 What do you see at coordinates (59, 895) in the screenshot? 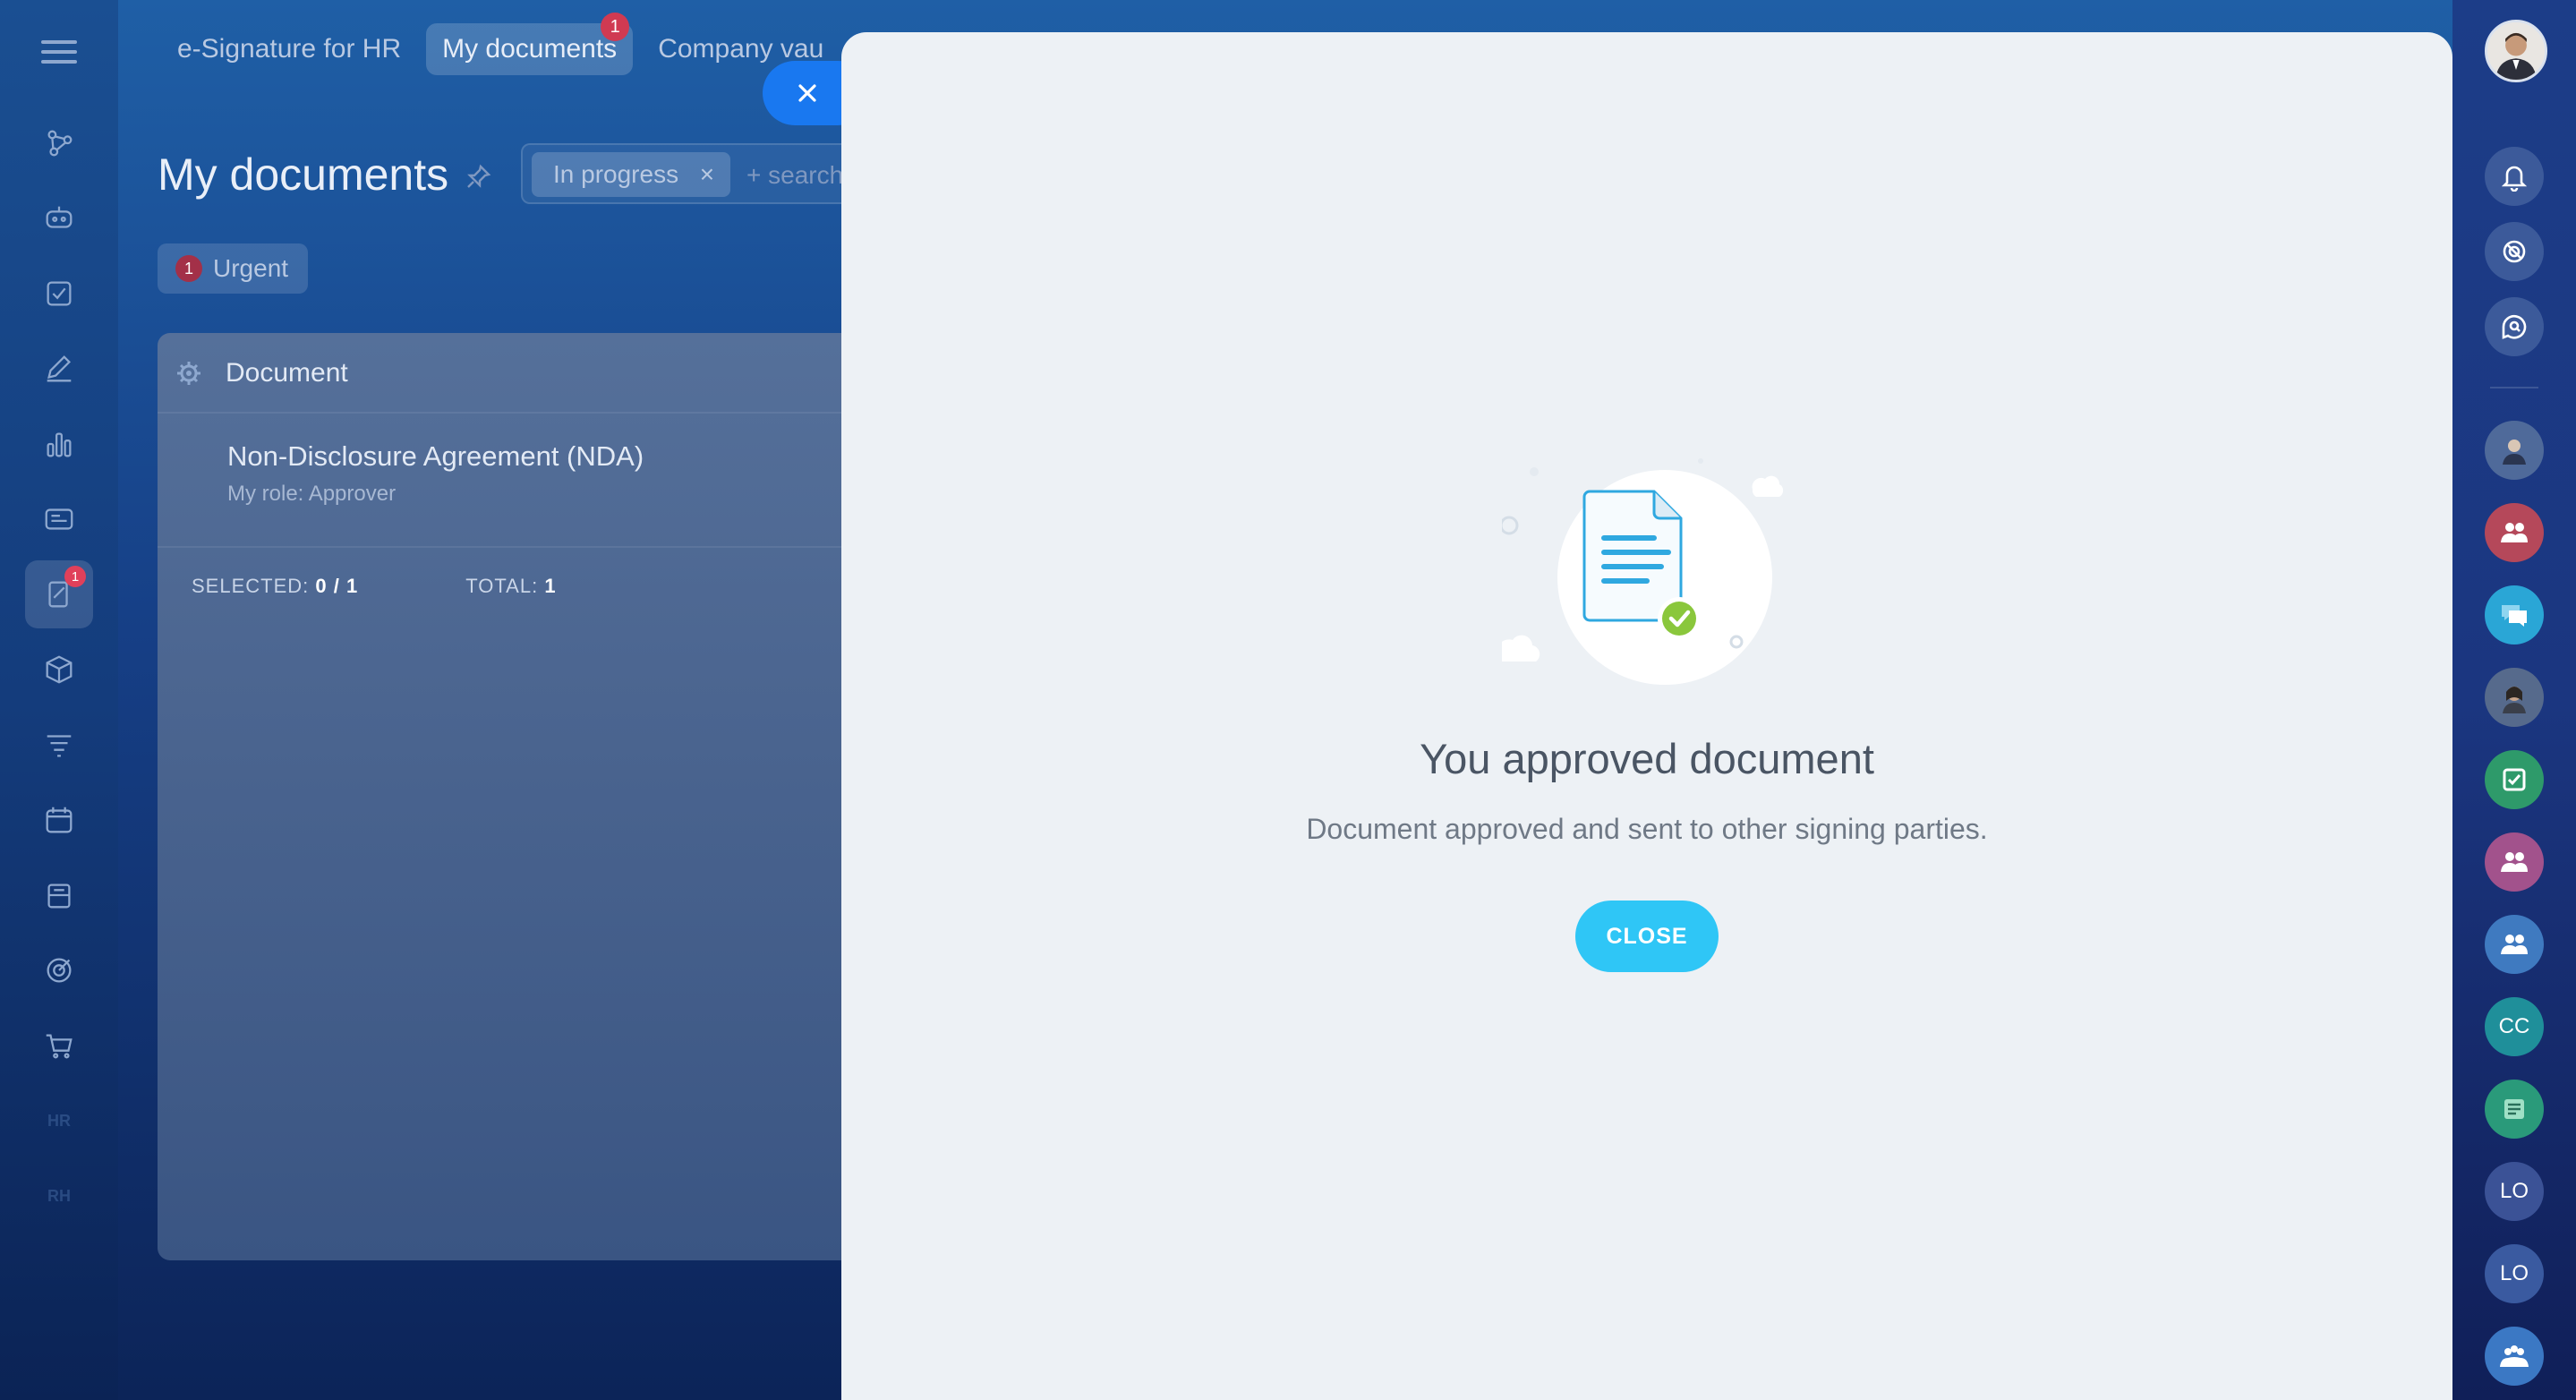
I see `company-icon` at bounding box center [59, 895].